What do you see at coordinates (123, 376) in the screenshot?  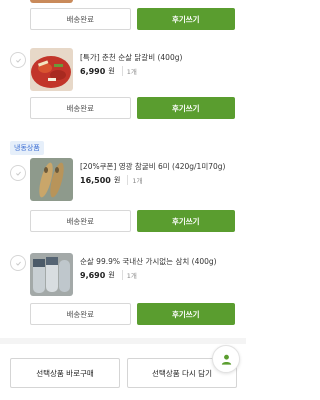 I see `bottom-action-bar: 선택상품 바로구매 선택상품 다시 담기` at bounding box center [123, 376].